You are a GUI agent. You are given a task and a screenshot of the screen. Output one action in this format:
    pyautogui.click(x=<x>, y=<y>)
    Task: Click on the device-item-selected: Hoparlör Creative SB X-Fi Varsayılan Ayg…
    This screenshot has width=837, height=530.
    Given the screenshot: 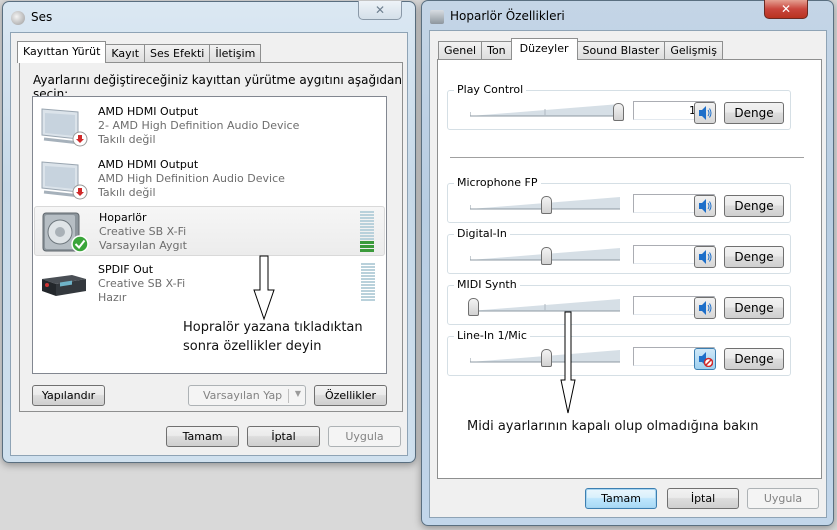 What is the action you would take?
    pyautogui.click(x=209, y=231)
    